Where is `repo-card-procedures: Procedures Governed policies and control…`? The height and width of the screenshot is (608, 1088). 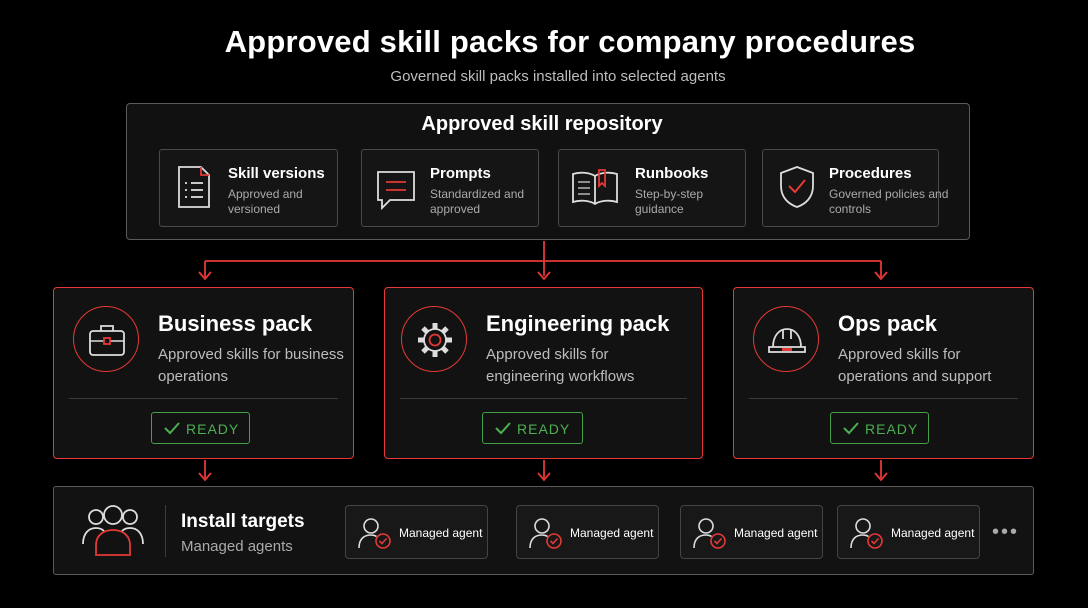 repo-card-procedures: Procedures Governed policies and control… is located at coordinates (855, 188).